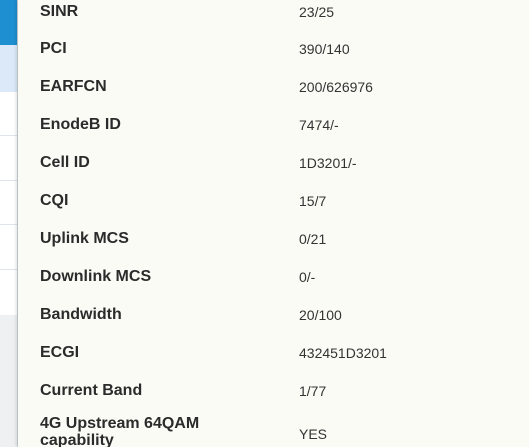 This screenshot has height=447, width=529. What do you see at coordinates (336, 87) in the screenshot?
I see `row-value: 200/626976` at bounding box center [336, 87].